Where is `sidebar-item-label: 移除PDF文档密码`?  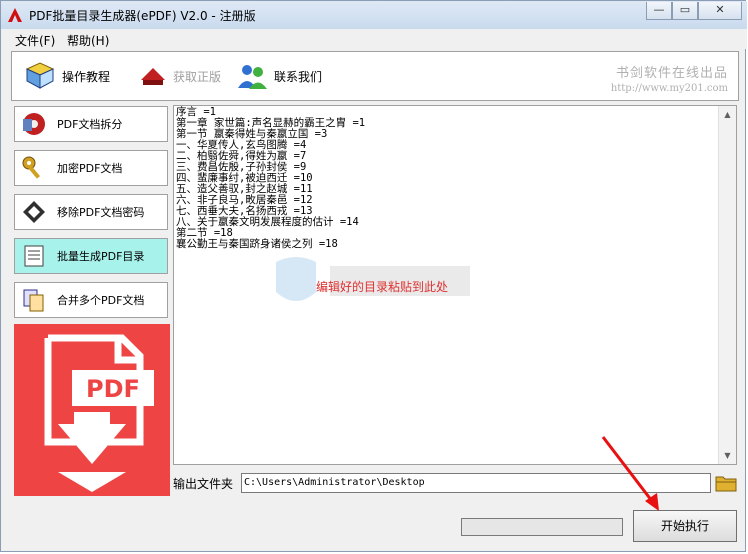
sidebar-item-label: 移除PDF文档密码 is located at coordinates (101, 212).